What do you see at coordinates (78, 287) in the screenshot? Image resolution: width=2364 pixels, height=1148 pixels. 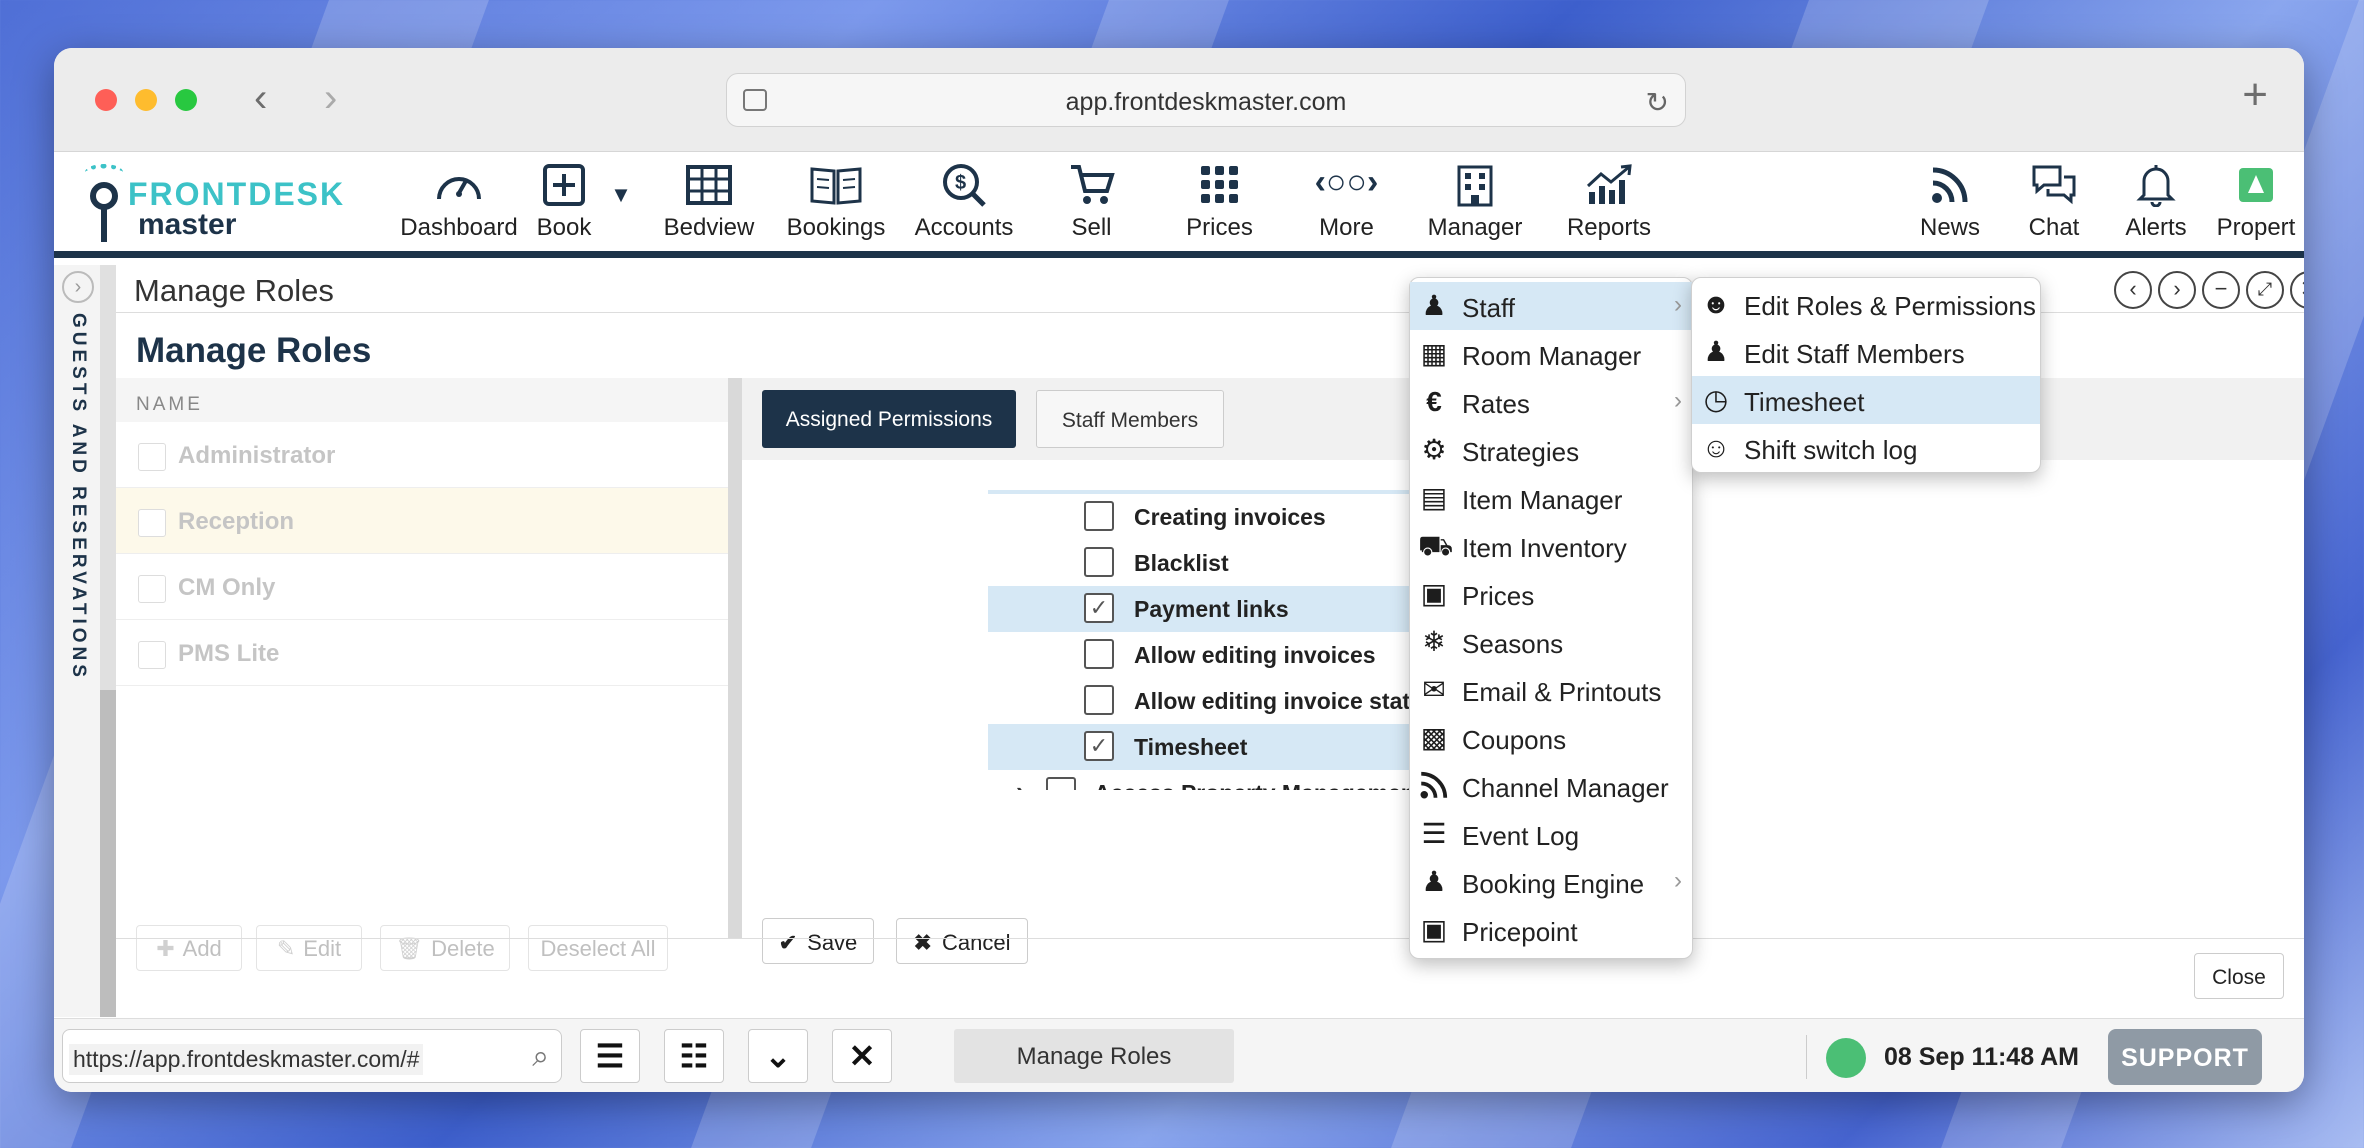 I see `expand-sidetab-icon: ›` at bounding box center [78, 287].